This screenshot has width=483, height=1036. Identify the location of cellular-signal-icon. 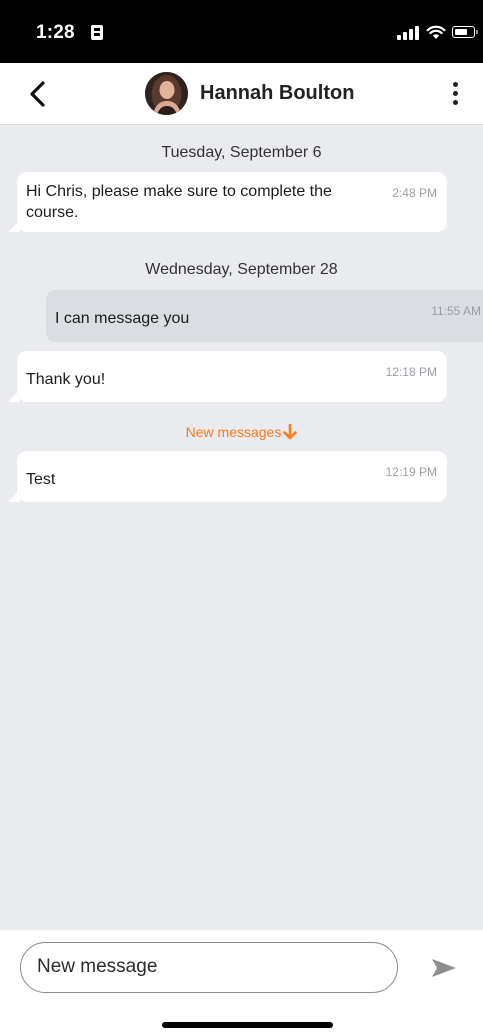
(408, 33).